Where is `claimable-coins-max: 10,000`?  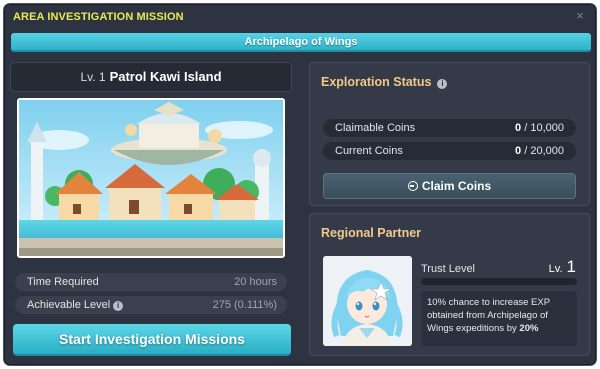
claimable-coins-max: 10,000 is located at coordinates (547, 128).